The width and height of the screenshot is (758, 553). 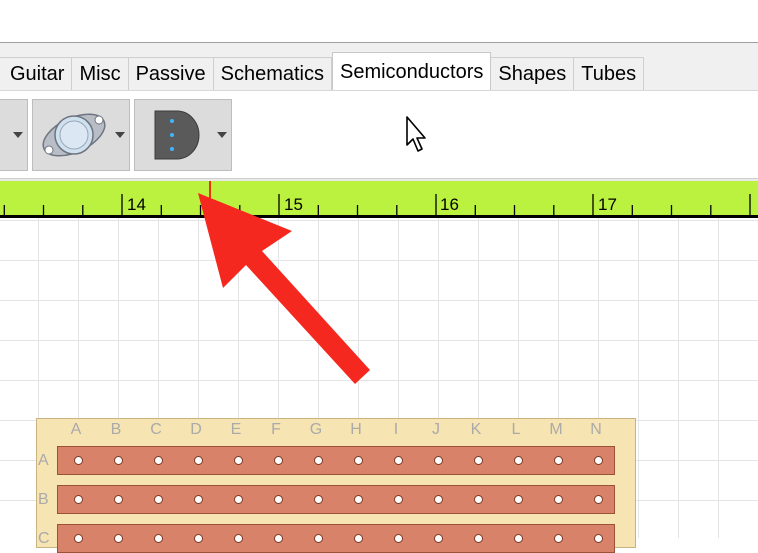 I want to click on board-row-label: C, so click(x=44, y=538).